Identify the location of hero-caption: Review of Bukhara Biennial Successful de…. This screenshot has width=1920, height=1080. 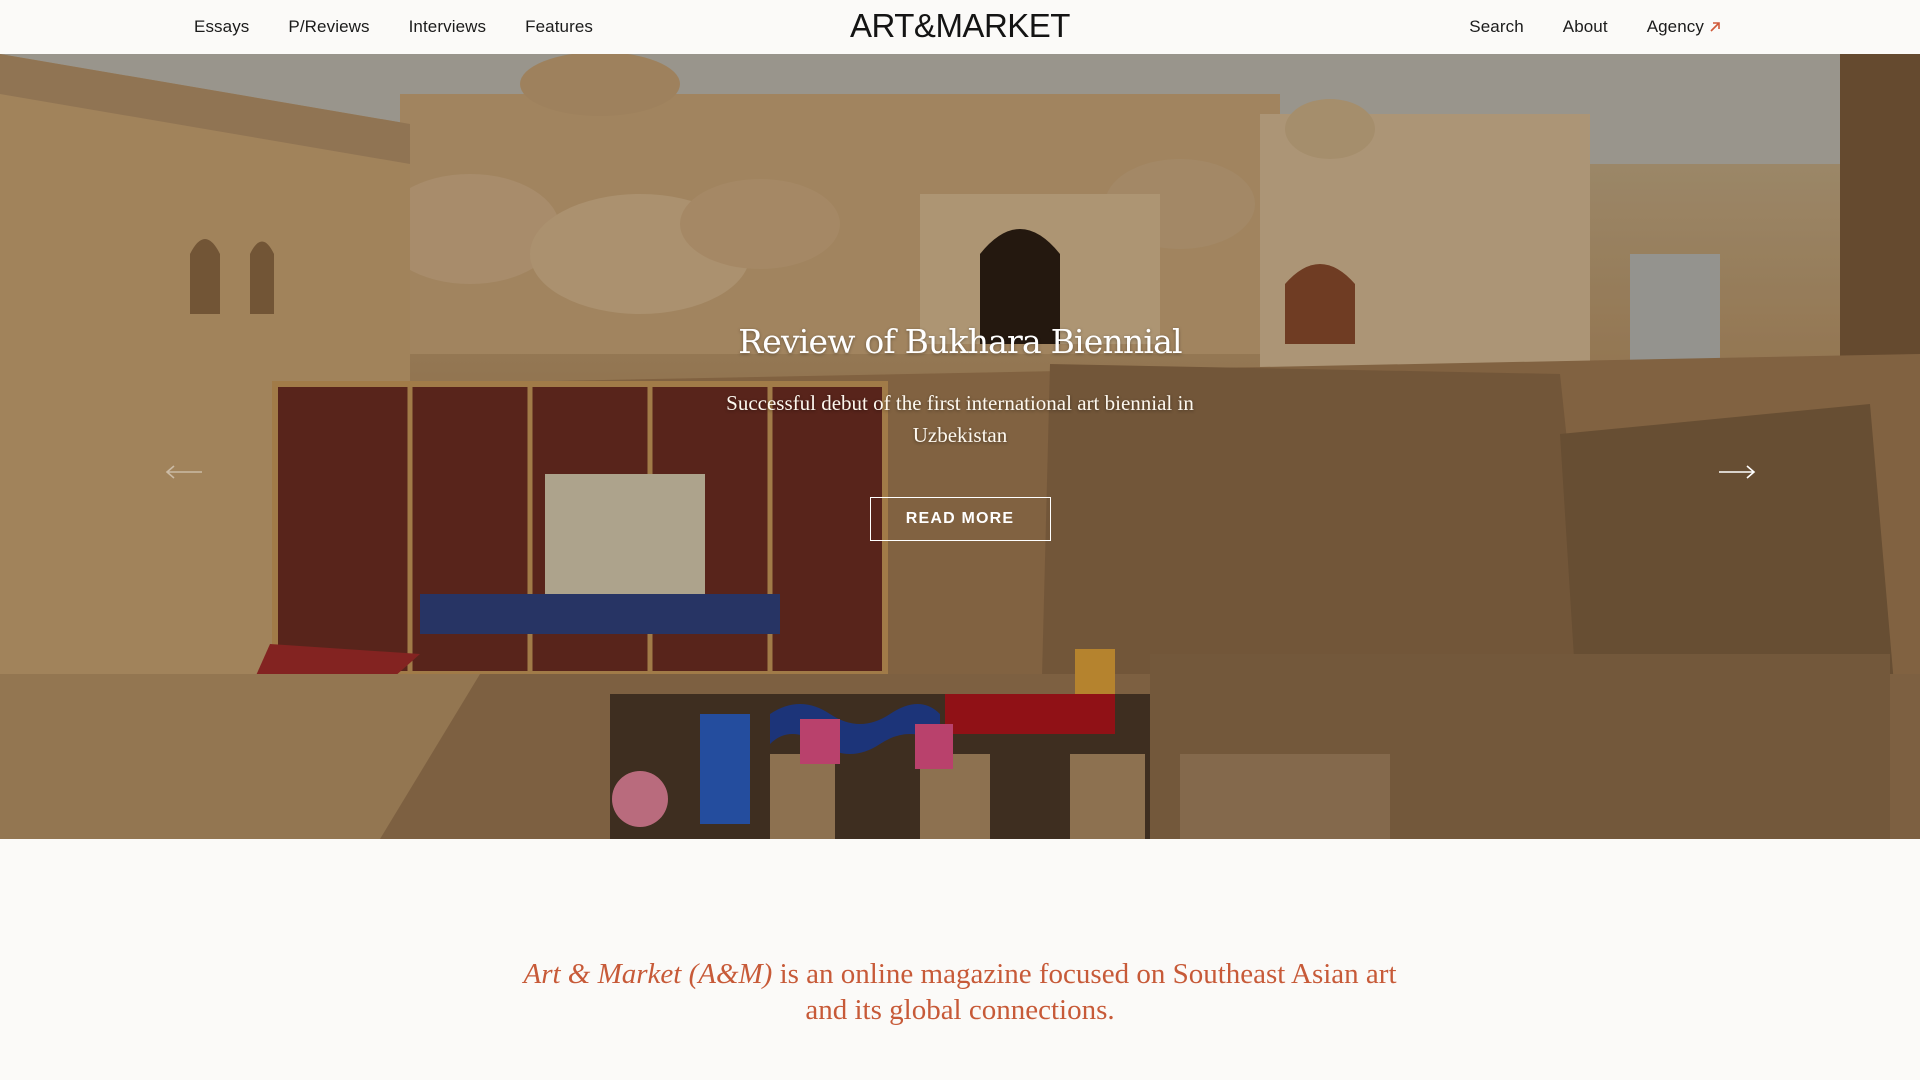
(960, 431).